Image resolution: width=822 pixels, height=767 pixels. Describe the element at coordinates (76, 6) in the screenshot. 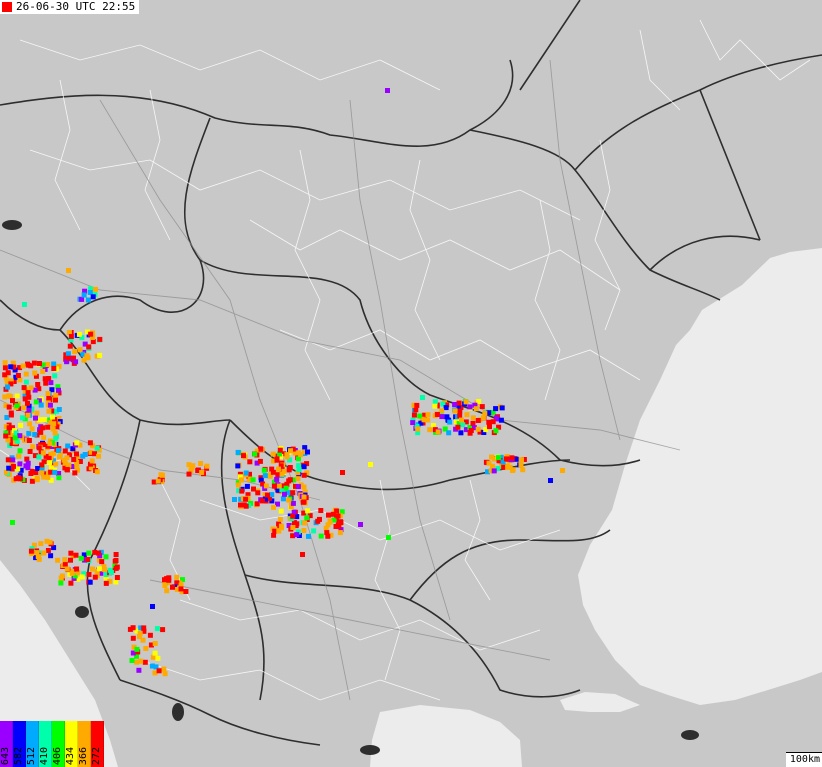

I see `timestamp-text: 26-06-30 UTC 22:55` at that location.